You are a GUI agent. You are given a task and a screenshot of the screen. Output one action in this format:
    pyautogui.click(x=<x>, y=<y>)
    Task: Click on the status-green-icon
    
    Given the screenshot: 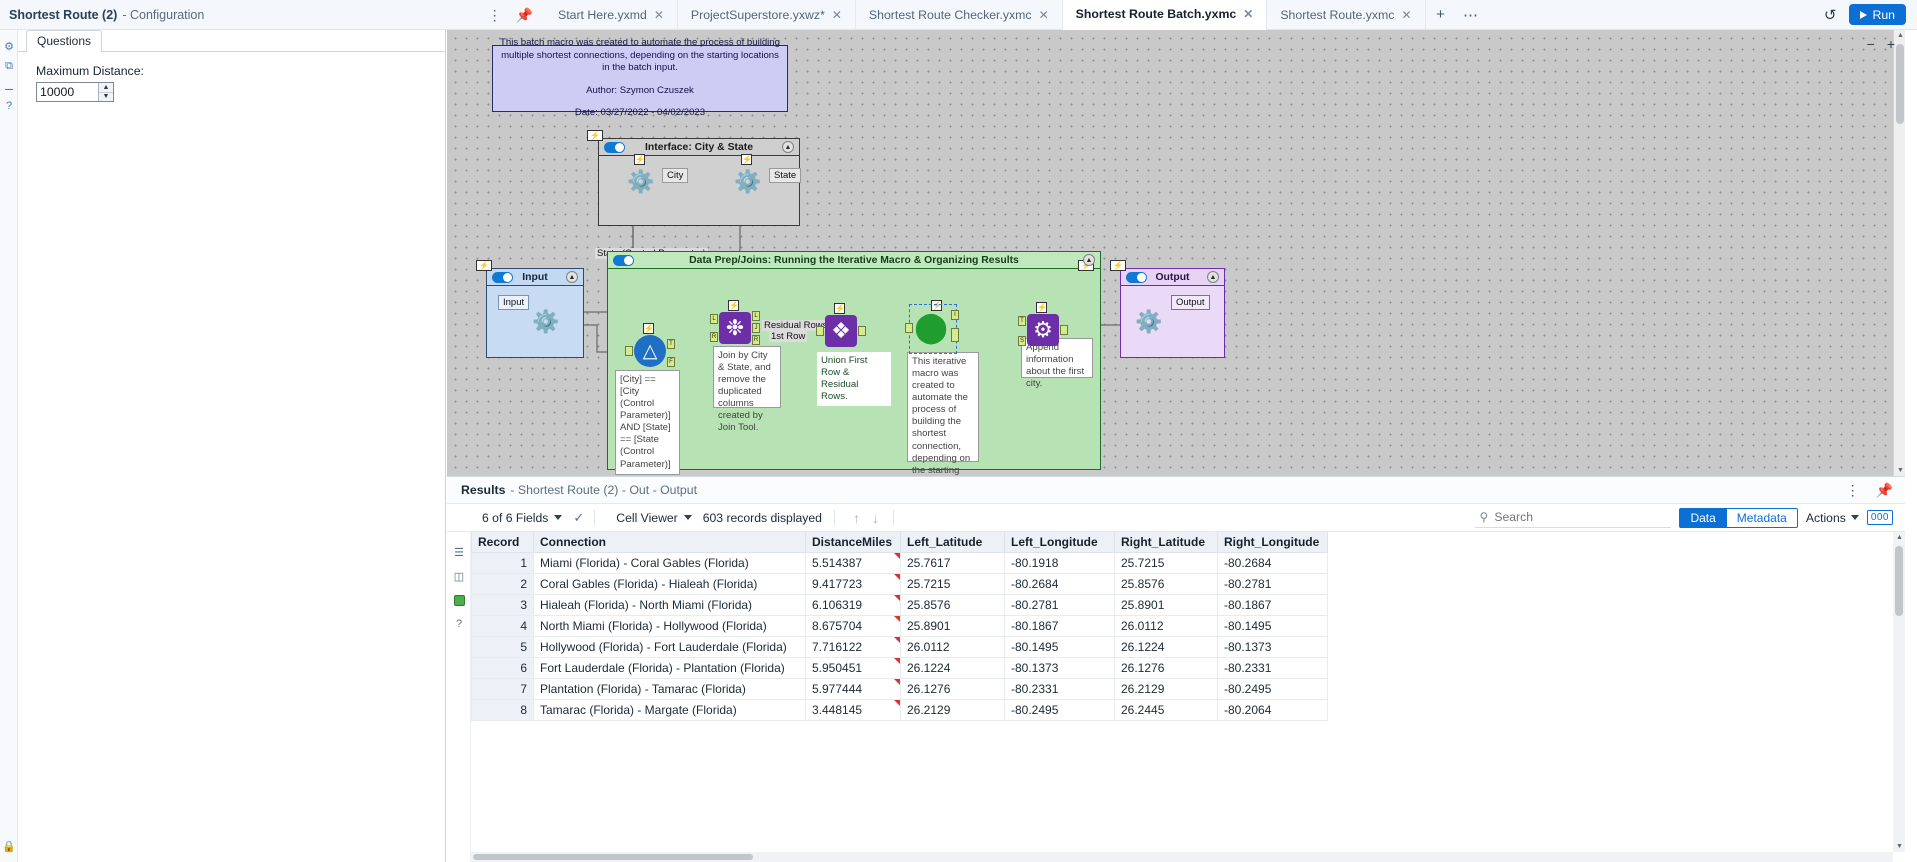 What is the action you would take?
    pyautogui.click(x=459, y=600)
    